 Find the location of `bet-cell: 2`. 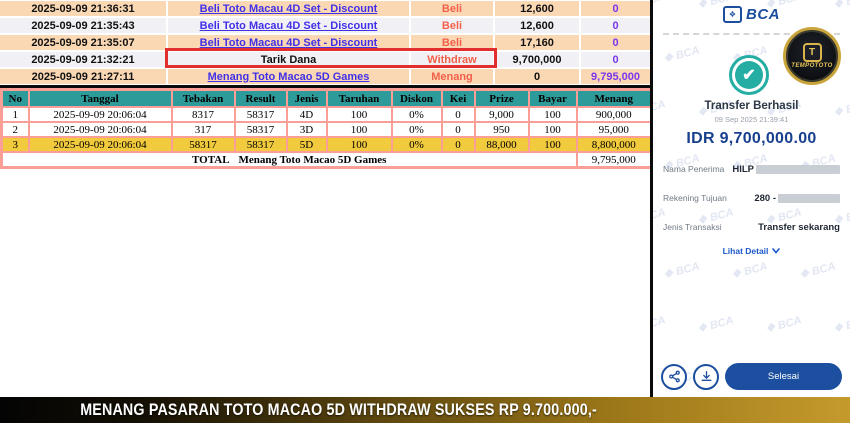

bet-cell: 2 is located at coordinates (15, 129).